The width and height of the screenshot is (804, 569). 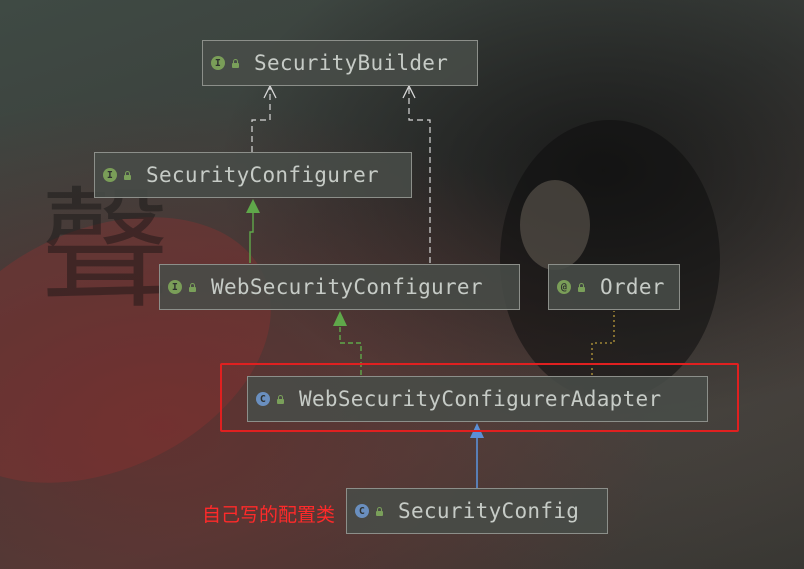 I want to click on edge-websecurityconfigurer-to-securitybuilder, so click(x=419, y=175).